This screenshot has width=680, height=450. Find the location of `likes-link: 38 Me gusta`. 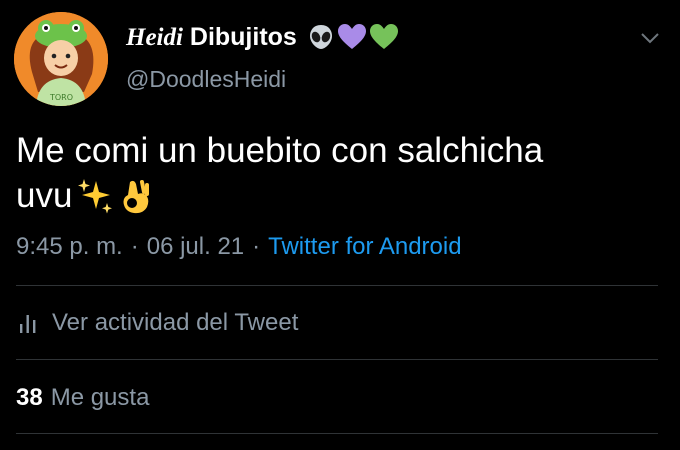

likes-link: 38 Me gusta is located at coordinates (82, 398).